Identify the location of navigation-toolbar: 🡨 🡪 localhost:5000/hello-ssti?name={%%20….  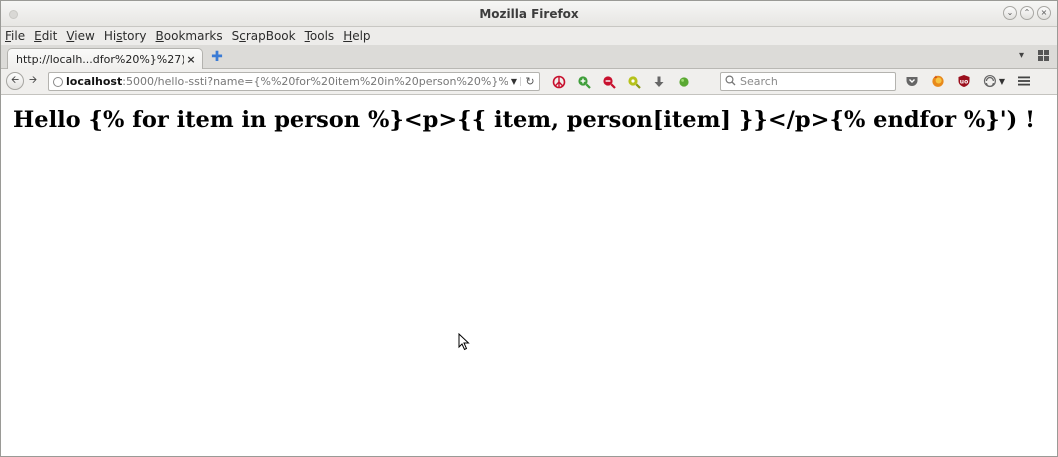
(529, 82).